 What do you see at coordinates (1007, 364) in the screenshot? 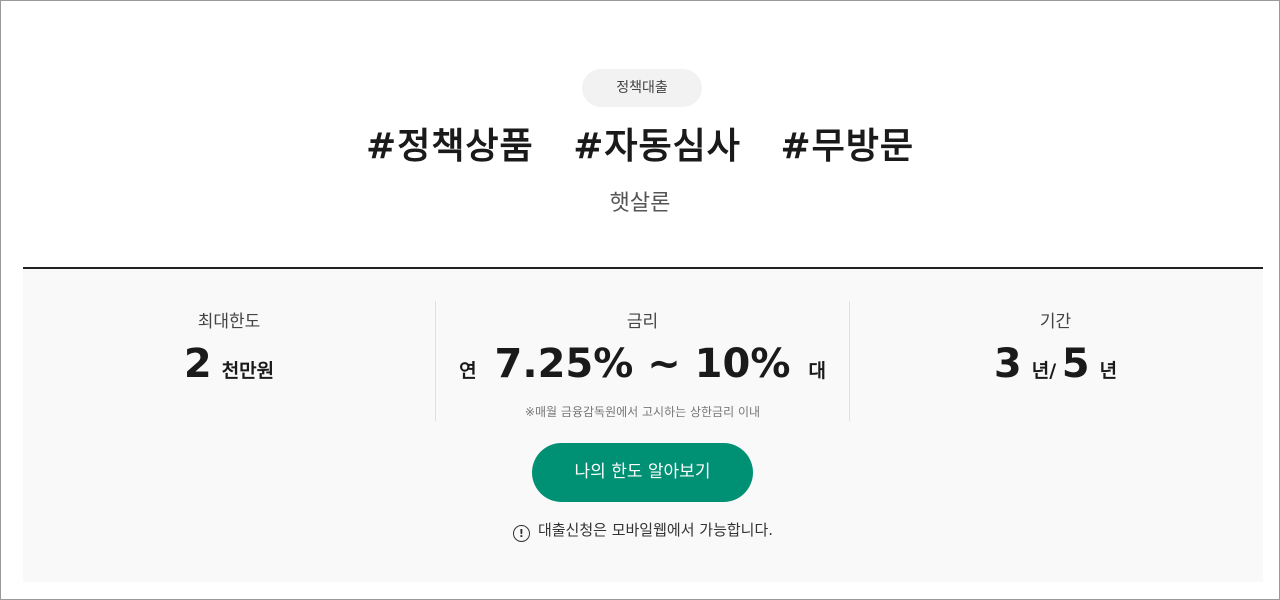
I see `loan-period-value-1: 3` at bounding box center [1007, 364].